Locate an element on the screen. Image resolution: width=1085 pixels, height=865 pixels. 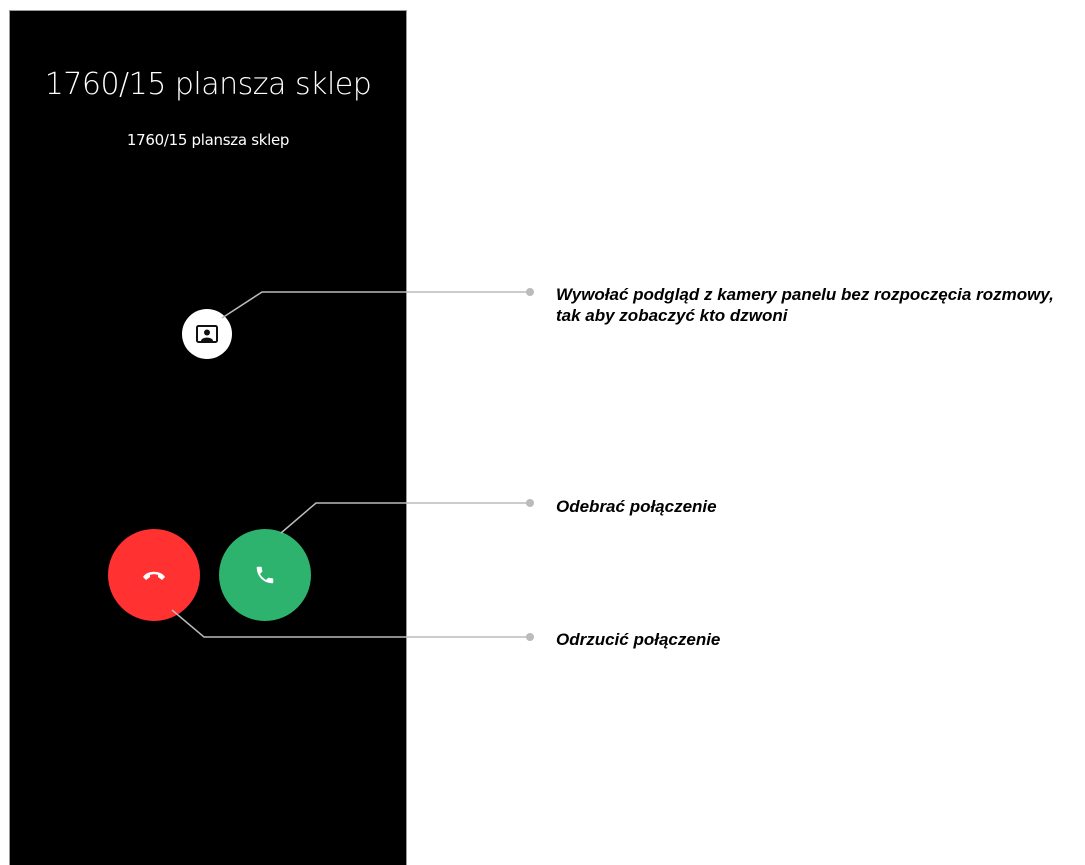
callout-reject-text: Odrzucić połączenie is located at coordinates (638, 639).